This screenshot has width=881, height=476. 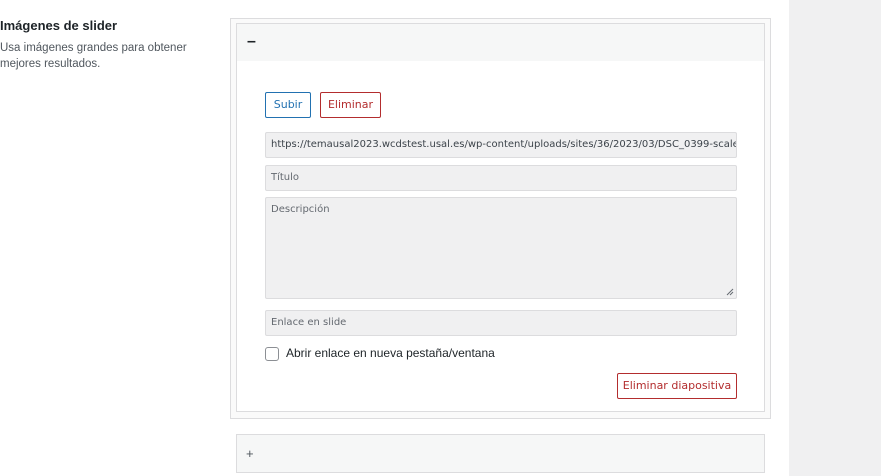 I want to click on description-textarea: Descripción, so click(x=501, y=248).